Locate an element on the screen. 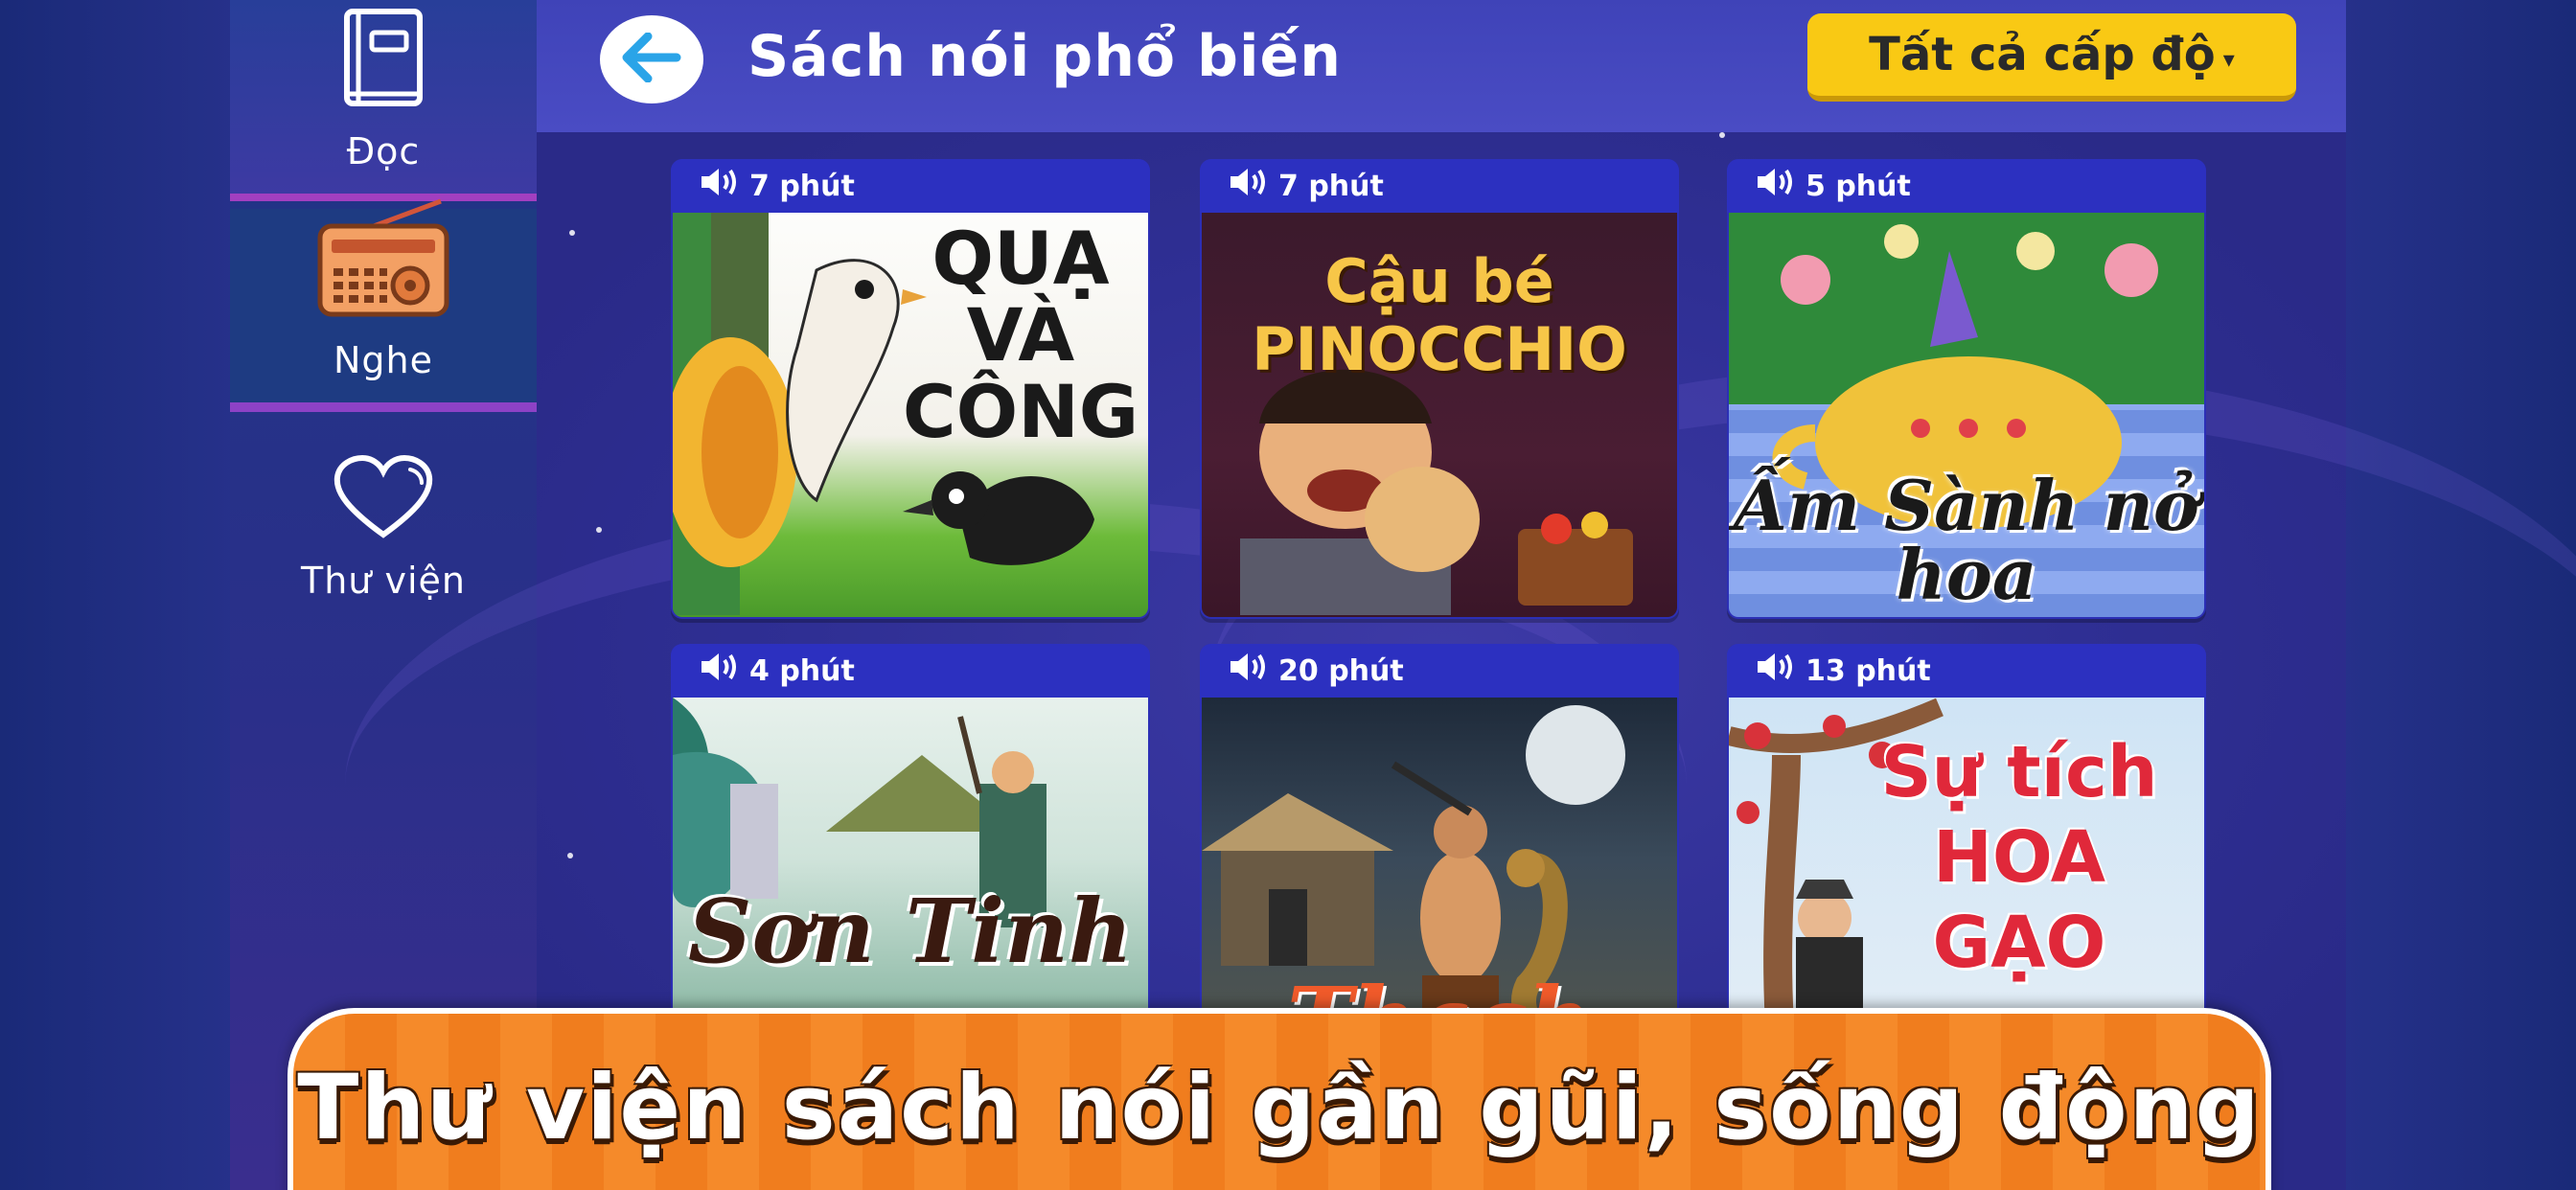 This screenshot has width=2576, height=1190. banner-text: Thư viện sách nói gần gũi, sống động is located at coordinates (1279, 1108).